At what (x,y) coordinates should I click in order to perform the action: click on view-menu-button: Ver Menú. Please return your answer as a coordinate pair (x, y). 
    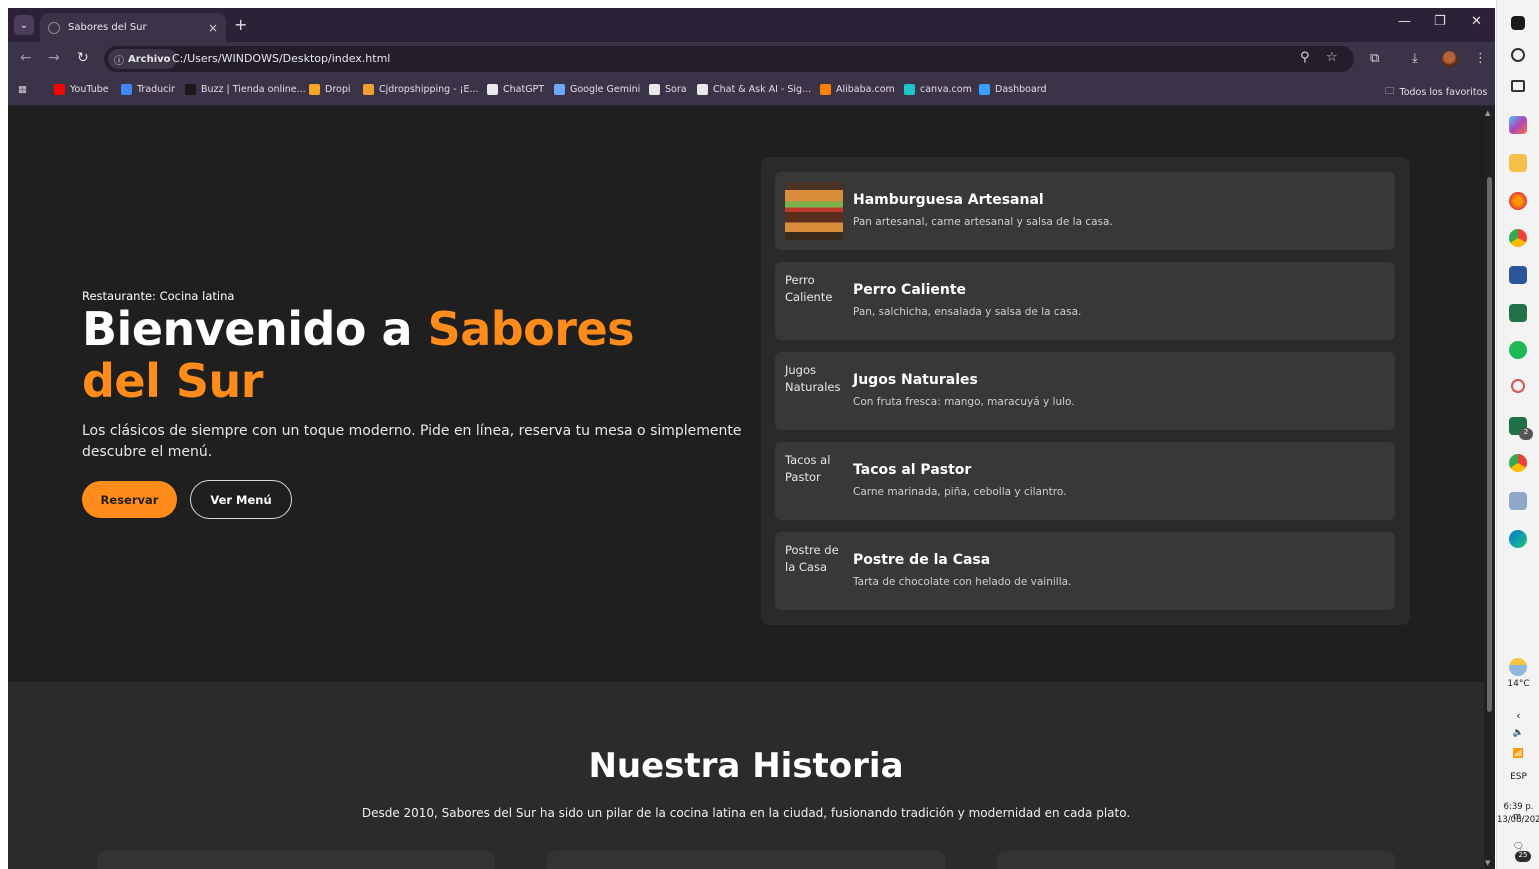
    Looking at the image, I should click on (241, 499).